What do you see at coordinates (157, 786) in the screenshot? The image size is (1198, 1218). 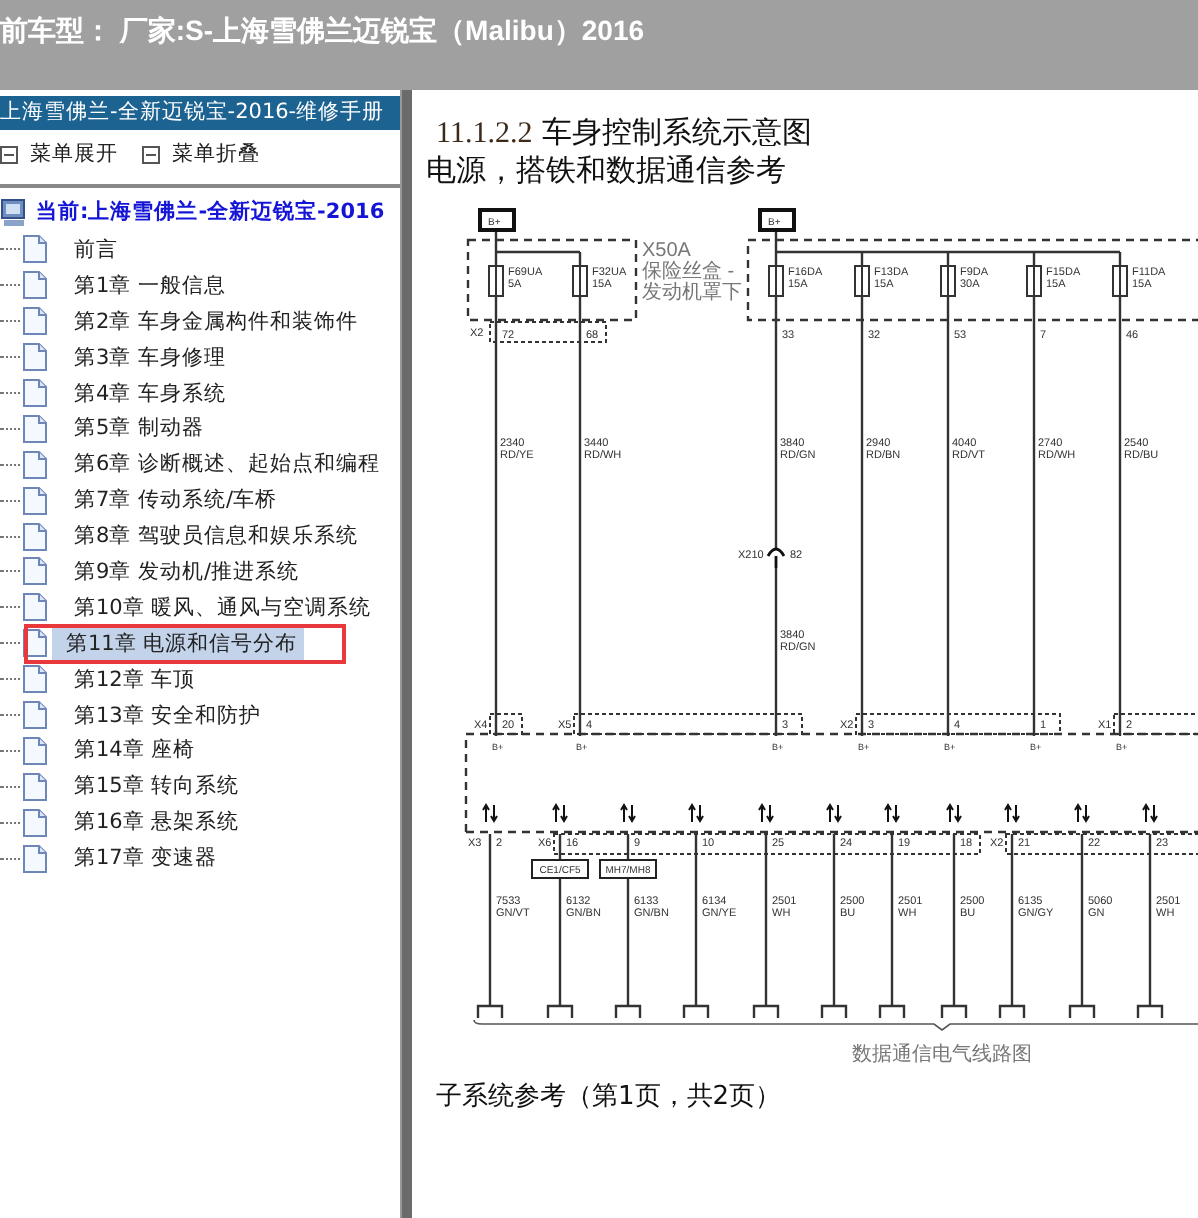 I see `tree-item: 第15章 转向系统` at bounding box center [157, 786].